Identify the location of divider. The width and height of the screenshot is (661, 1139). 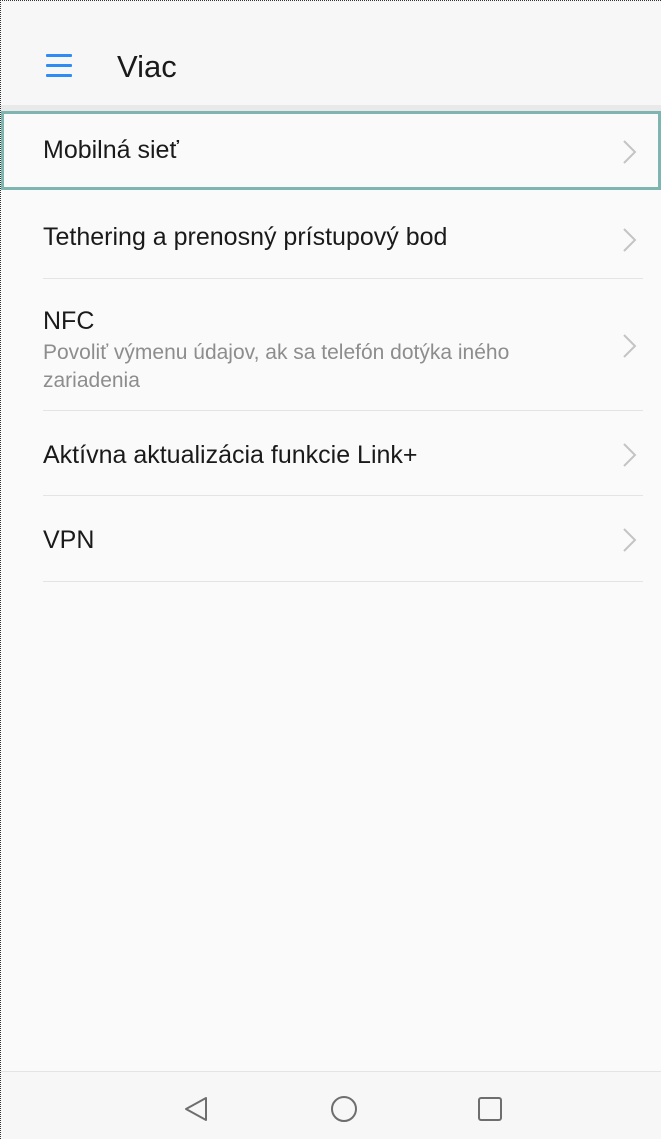
(343, 581).